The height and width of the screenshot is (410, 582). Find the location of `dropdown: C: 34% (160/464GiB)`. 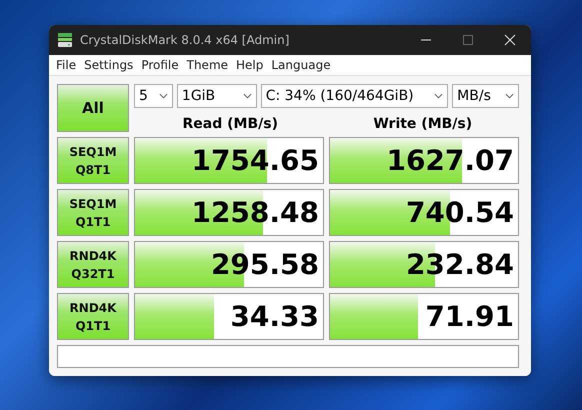

dropdown: C: 34% (160/464GiB) is located at coordinates (354, 96).